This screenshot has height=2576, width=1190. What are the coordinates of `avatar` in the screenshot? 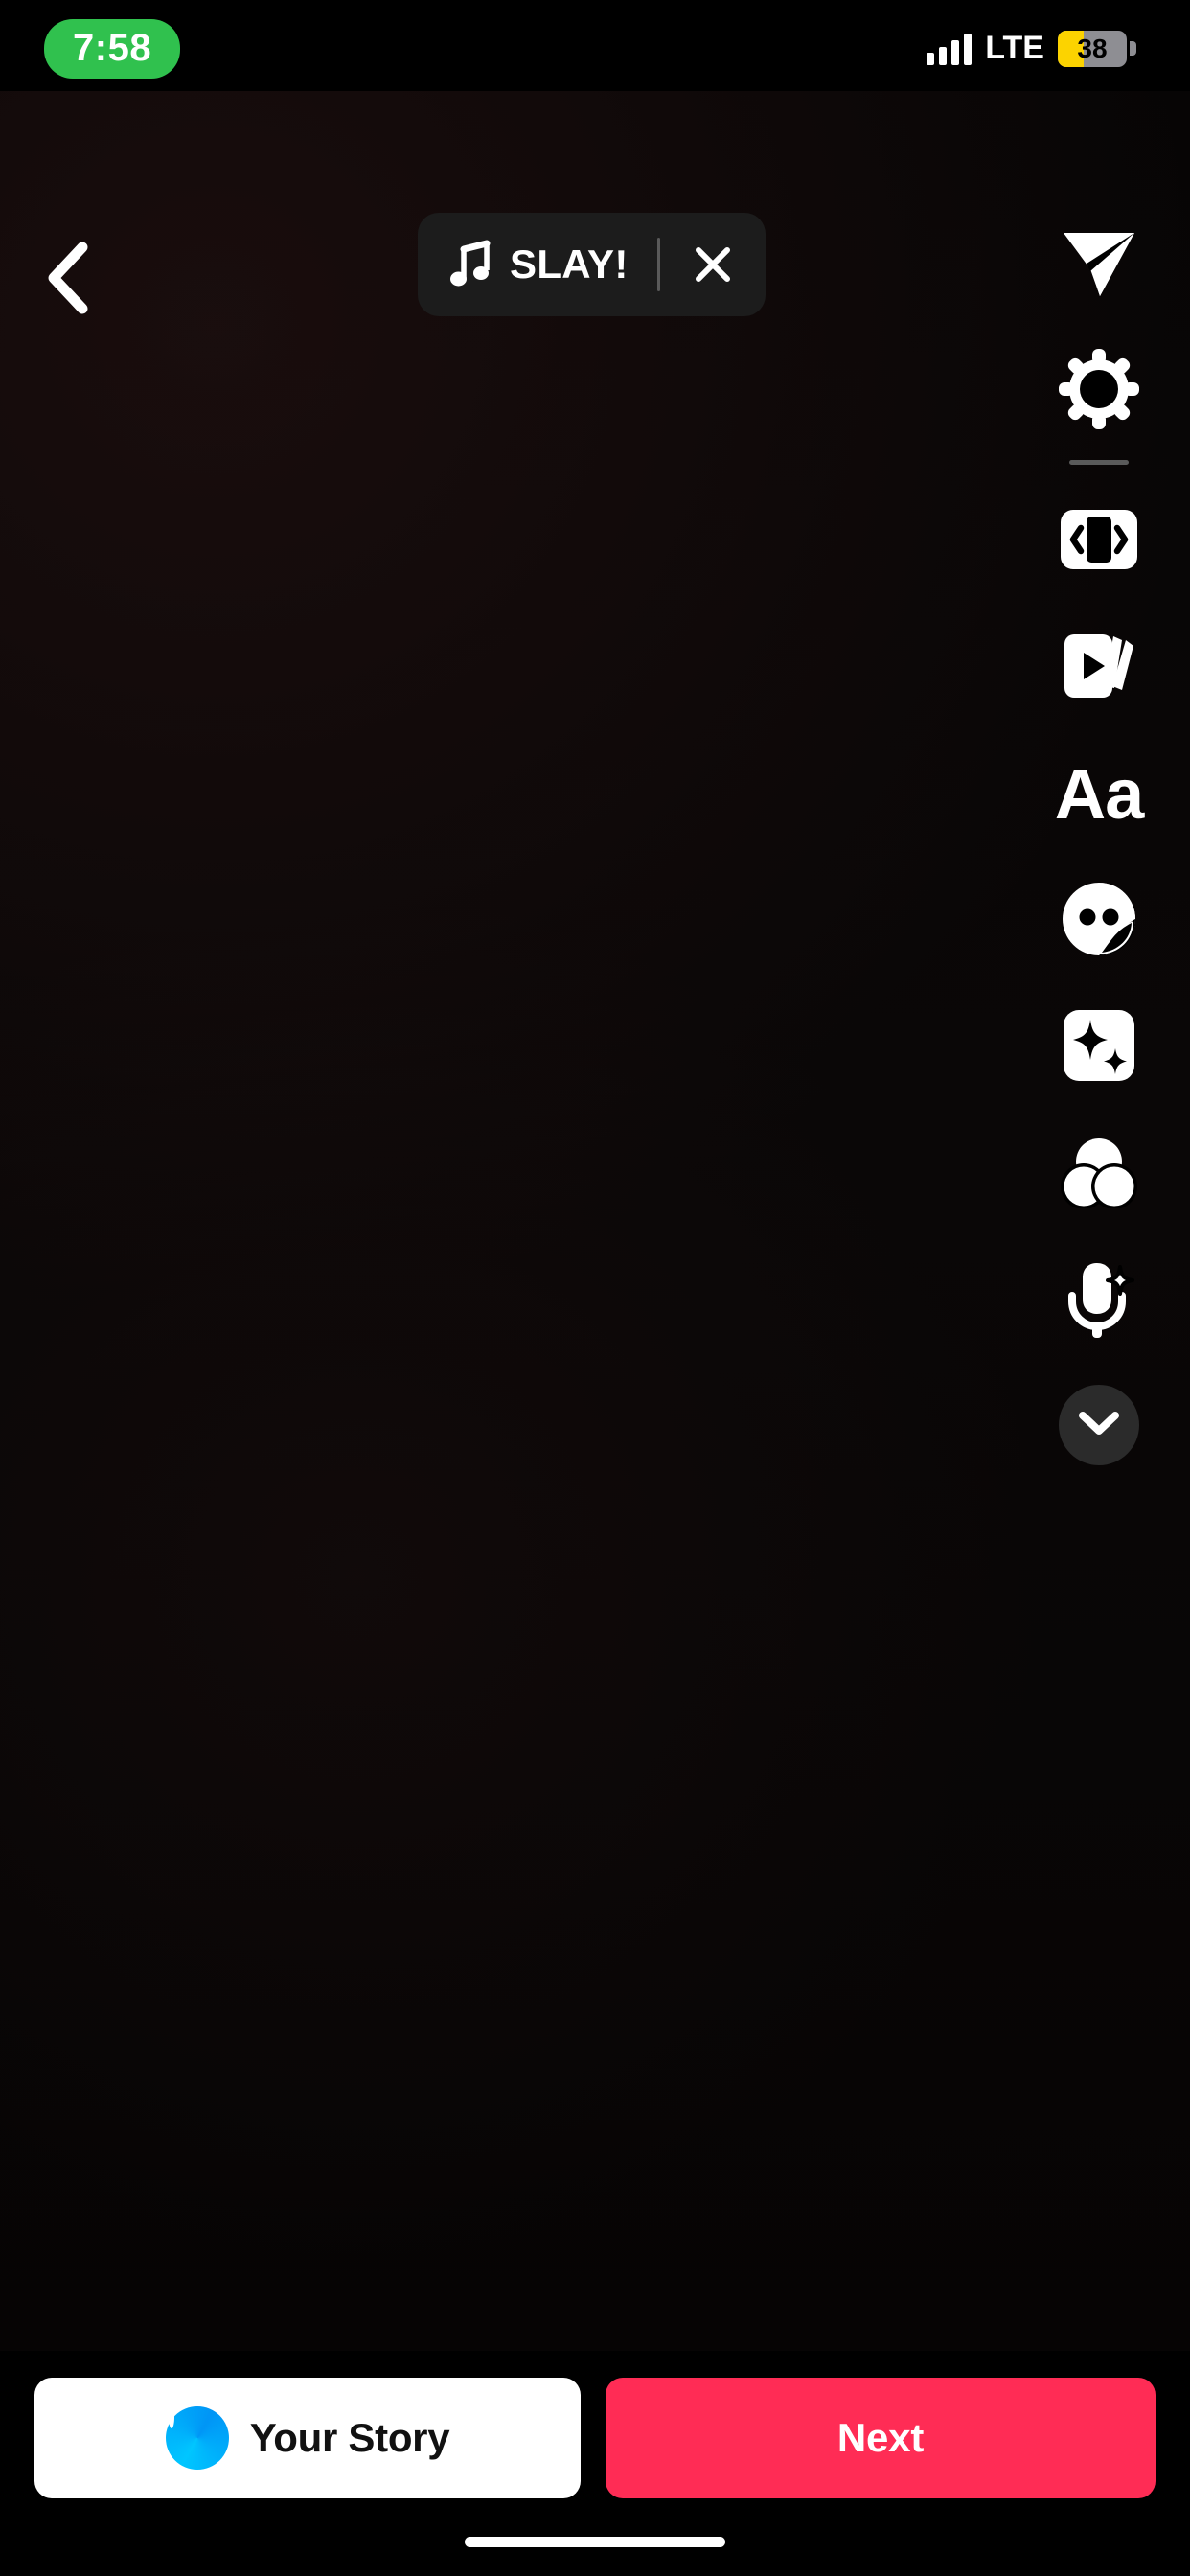 It's located at (197, 2438).